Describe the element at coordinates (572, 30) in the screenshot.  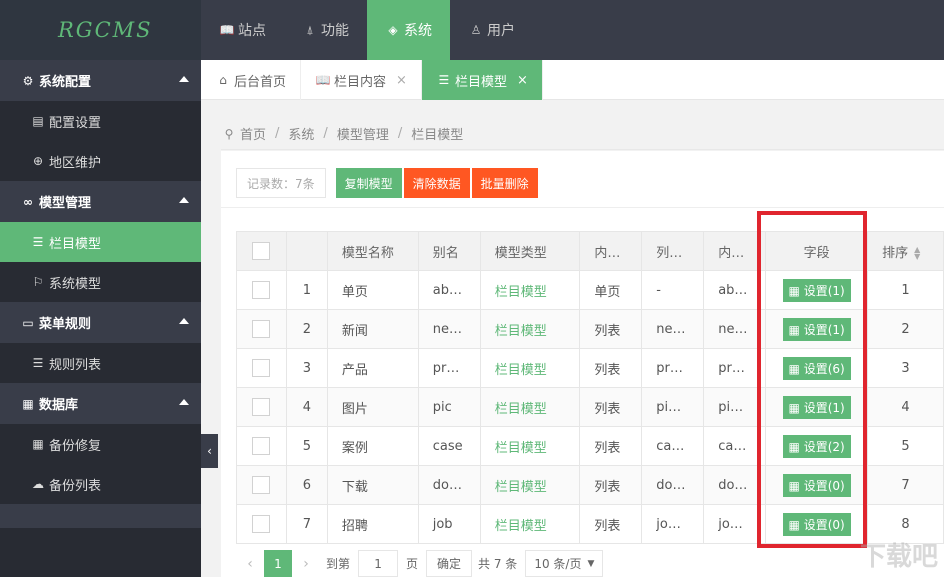
I see `top-nav: 📖 站点 ⍋ 功能 ◈ 系统 ♙ 用户` at that location.